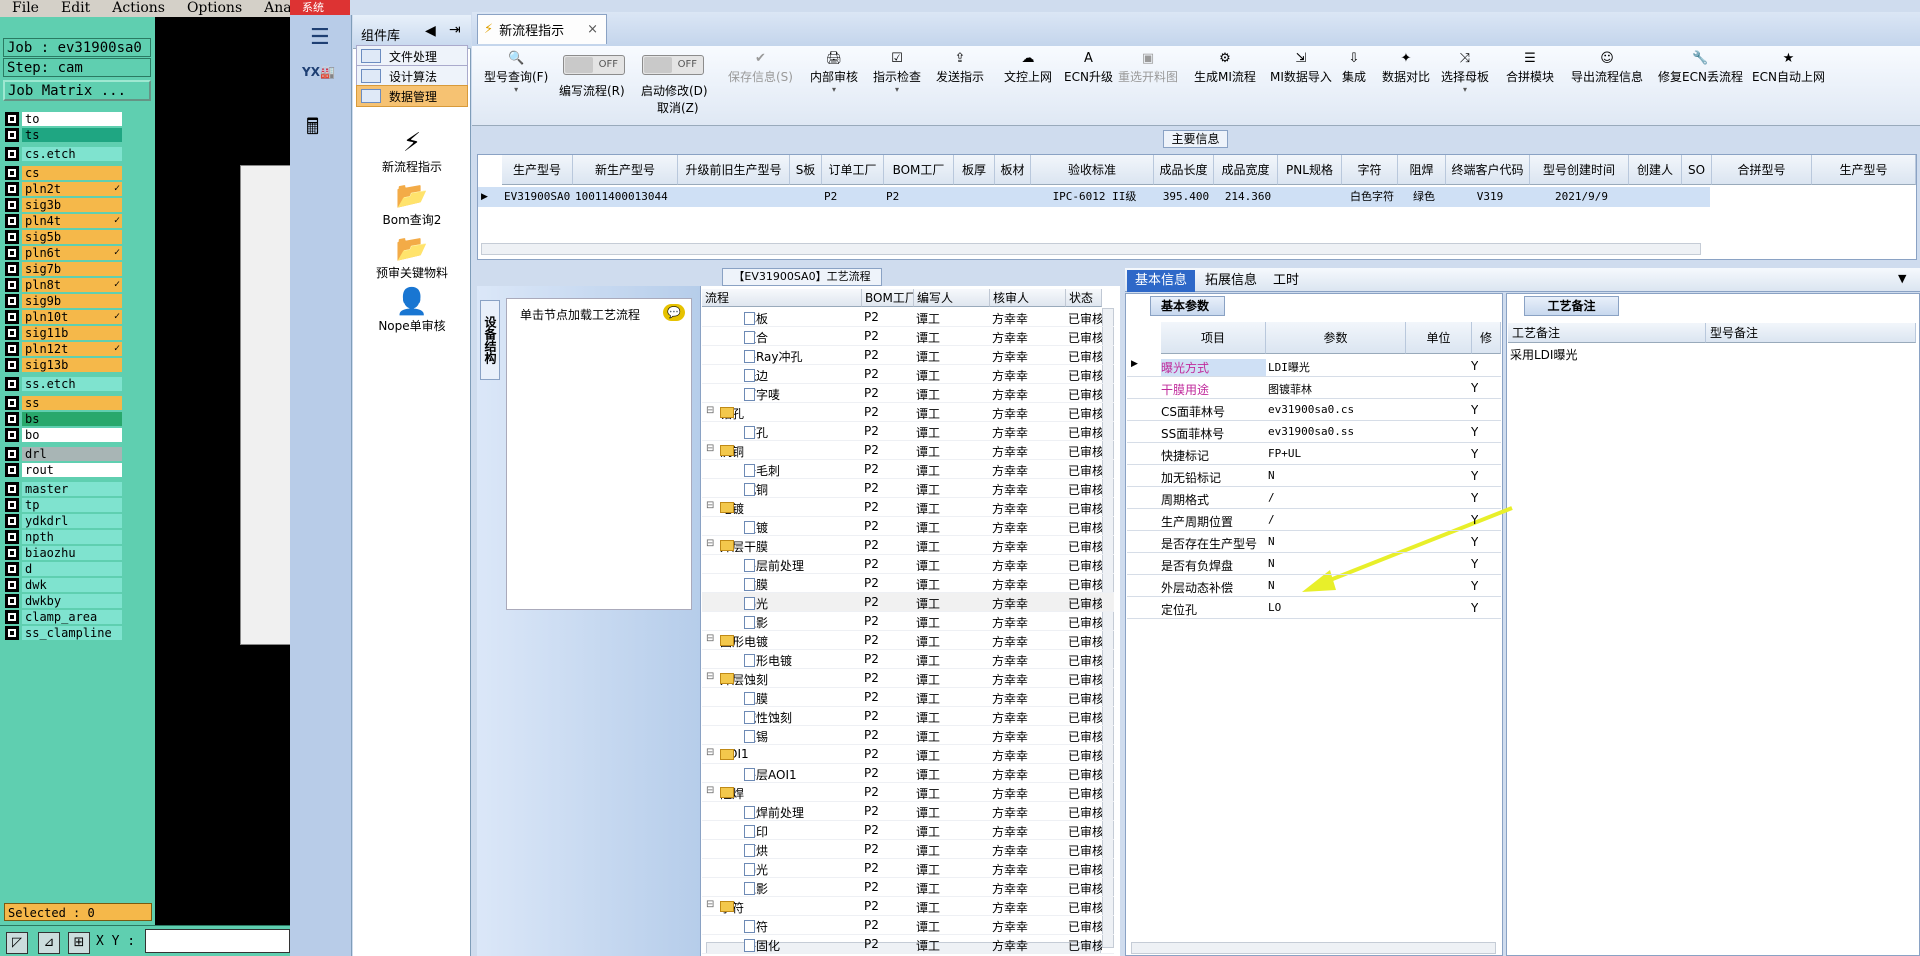 Image resolution: width=1920 pixels, height=956 pixels. I want to click on tree-row: 阻焊前处理 P2 谭工 方幸幸 已审核, so click(908, 811).